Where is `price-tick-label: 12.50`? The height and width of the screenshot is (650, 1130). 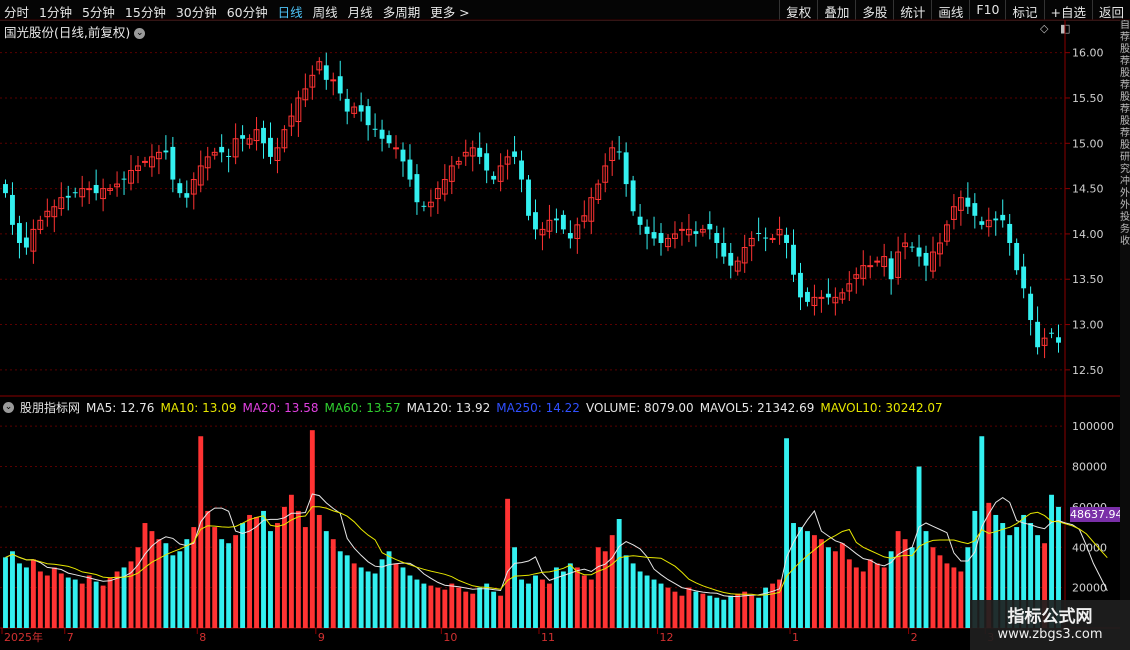
price-tick-label: 12.50 is located at coordinates (1088, 370).